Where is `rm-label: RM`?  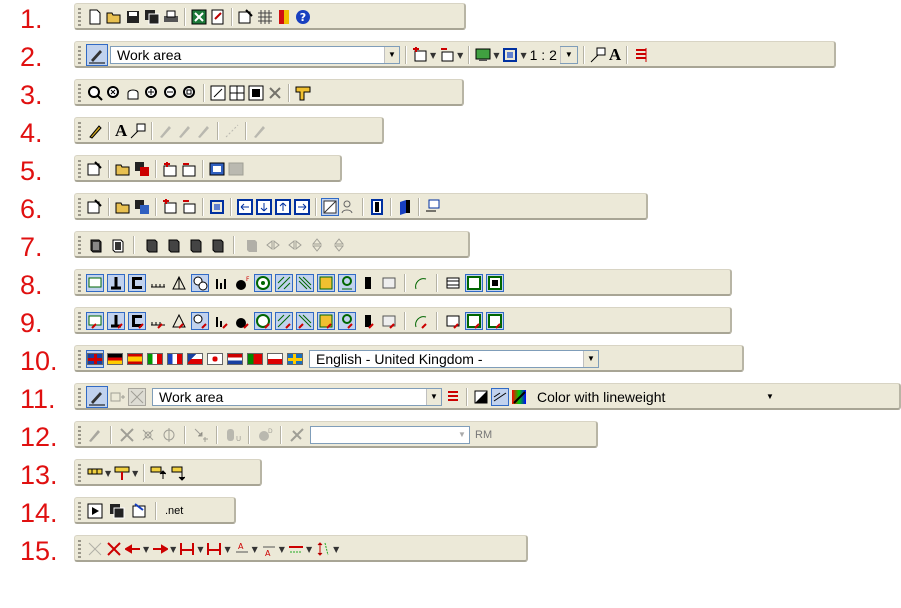 rm-label: RM is located at coordinates (483, 435).